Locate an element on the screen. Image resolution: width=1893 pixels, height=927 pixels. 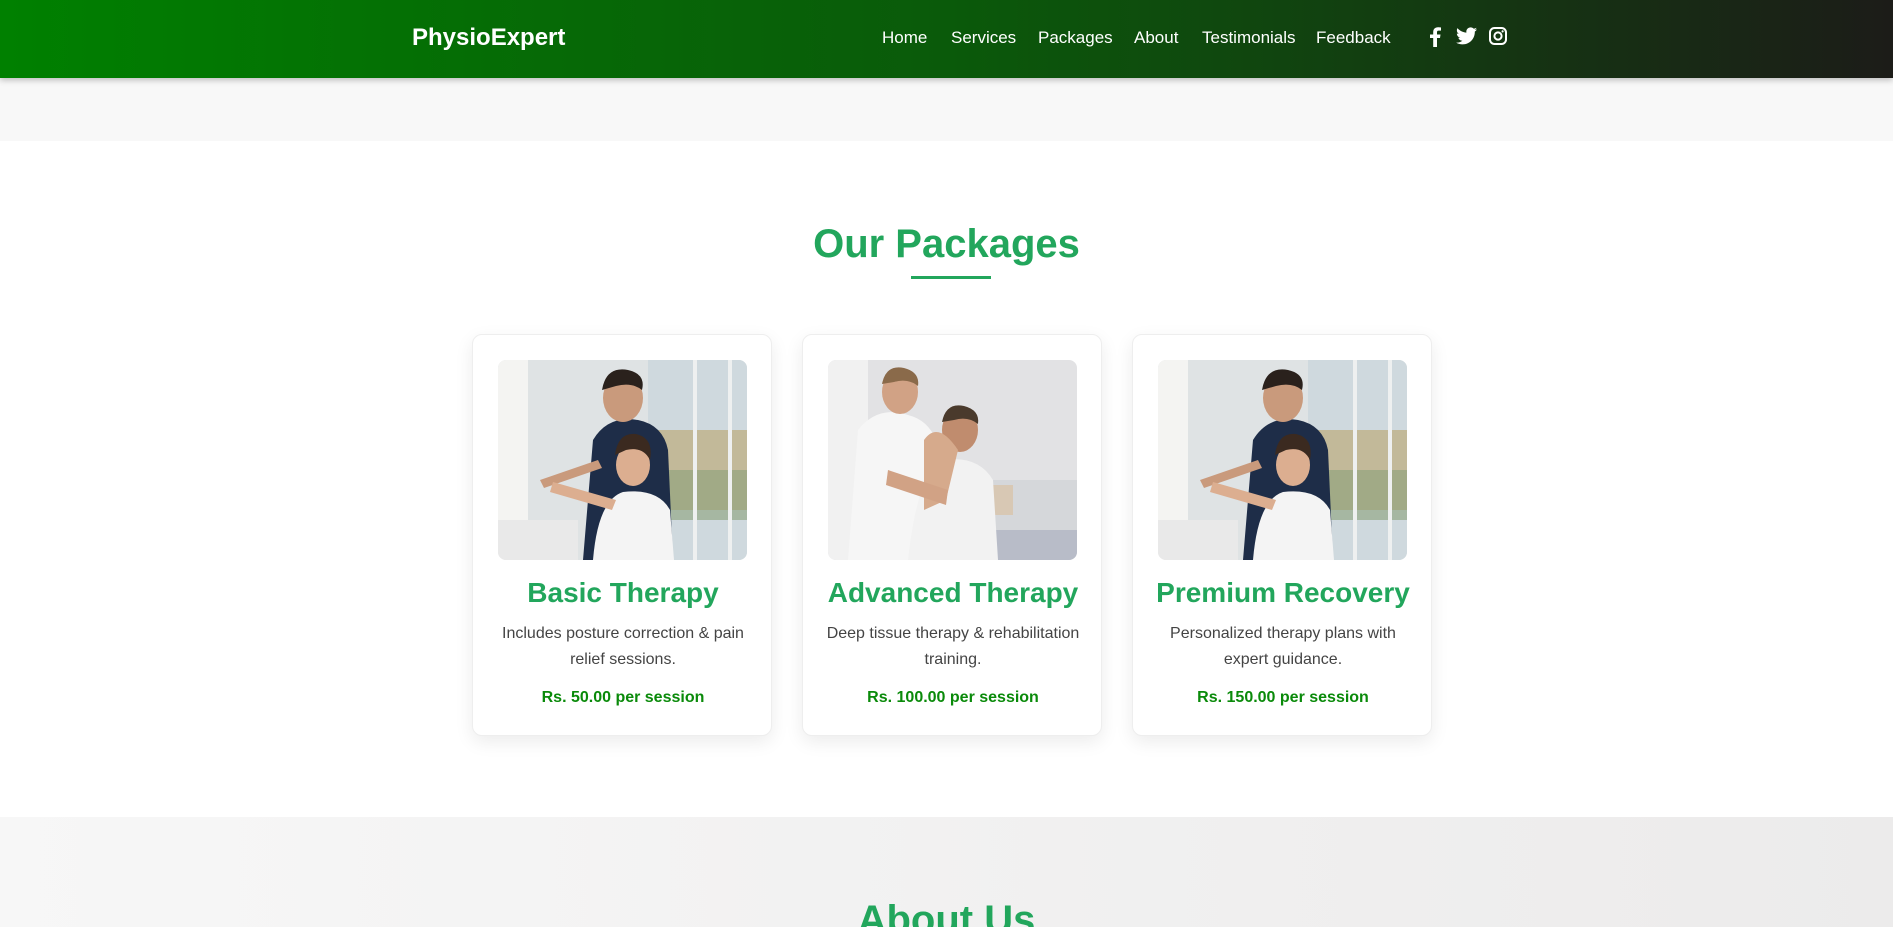
package-title-advanced: Advanced Therapy is located at coordinates (953, 592).